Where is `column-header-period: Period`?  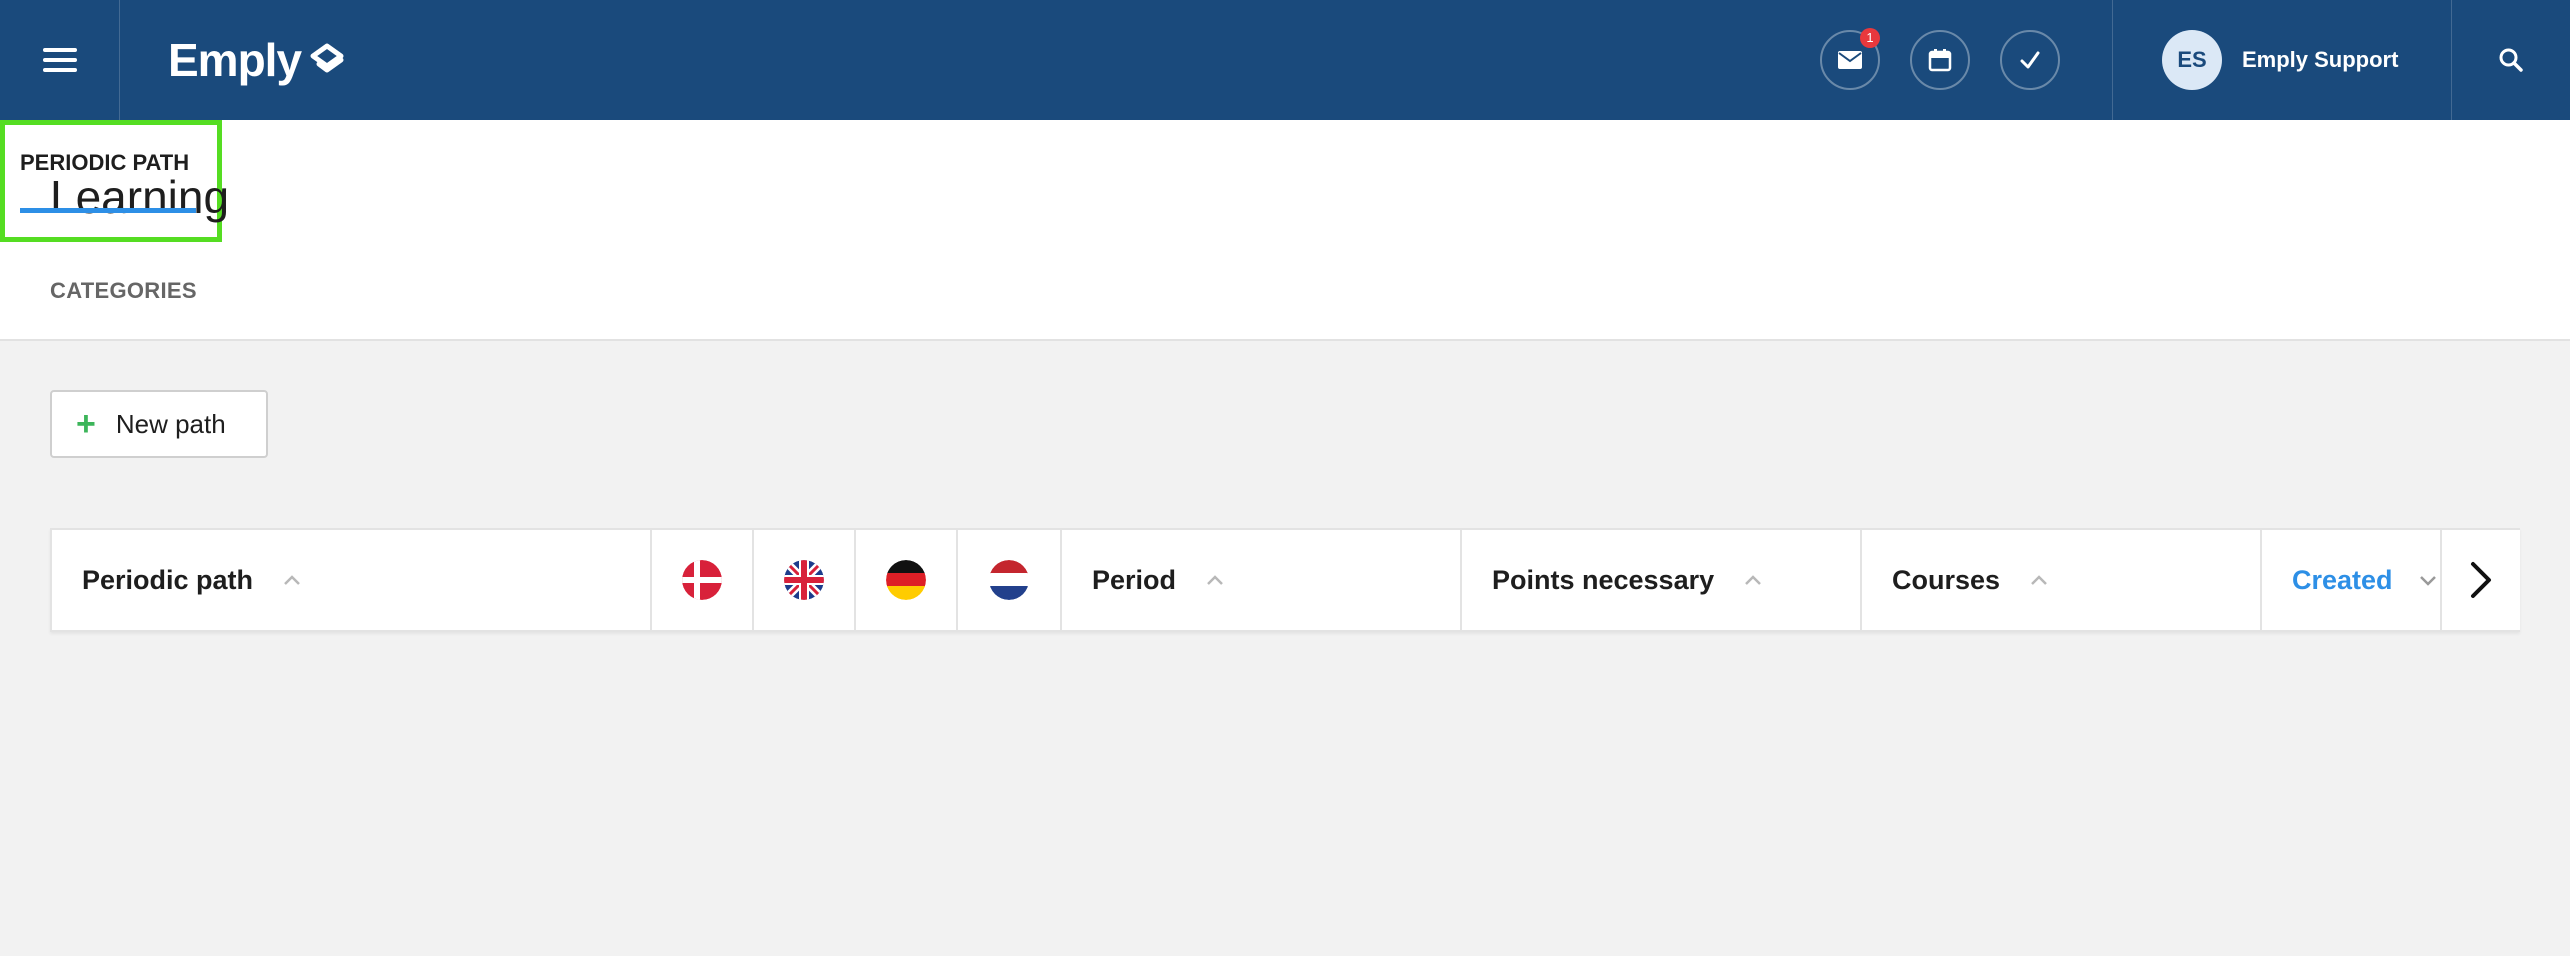 column-header-period: Period is located at coordinates (1262, 580).